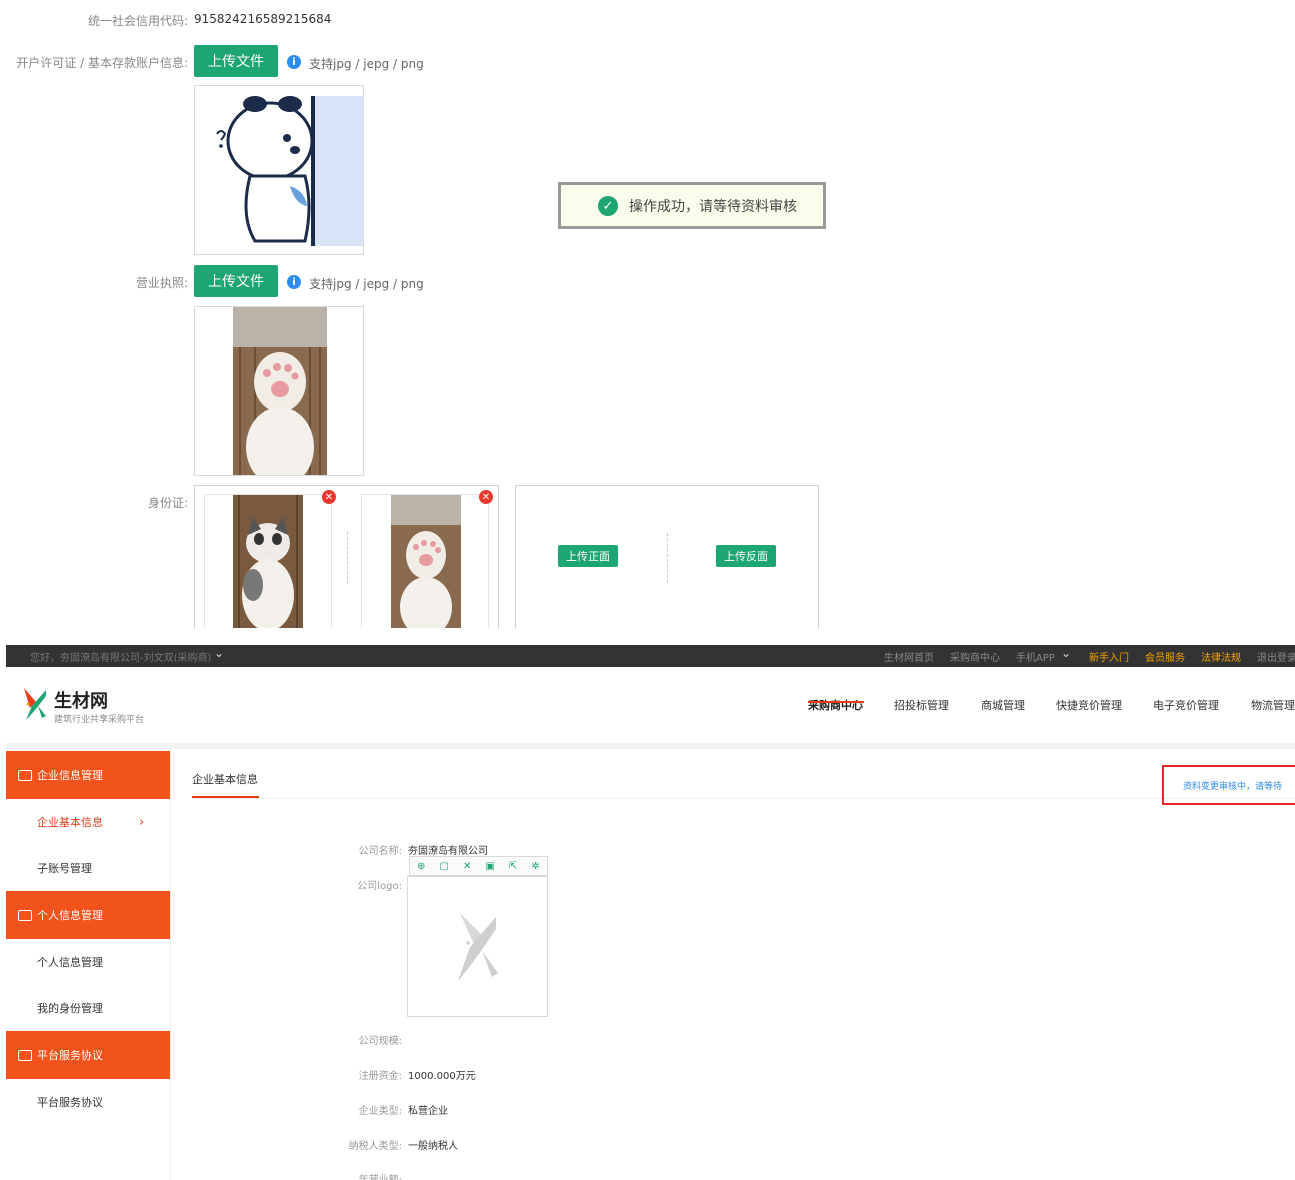 This screenshot has height=1180, width=1295. I want to click on id-card-icon, so click(25, 915).